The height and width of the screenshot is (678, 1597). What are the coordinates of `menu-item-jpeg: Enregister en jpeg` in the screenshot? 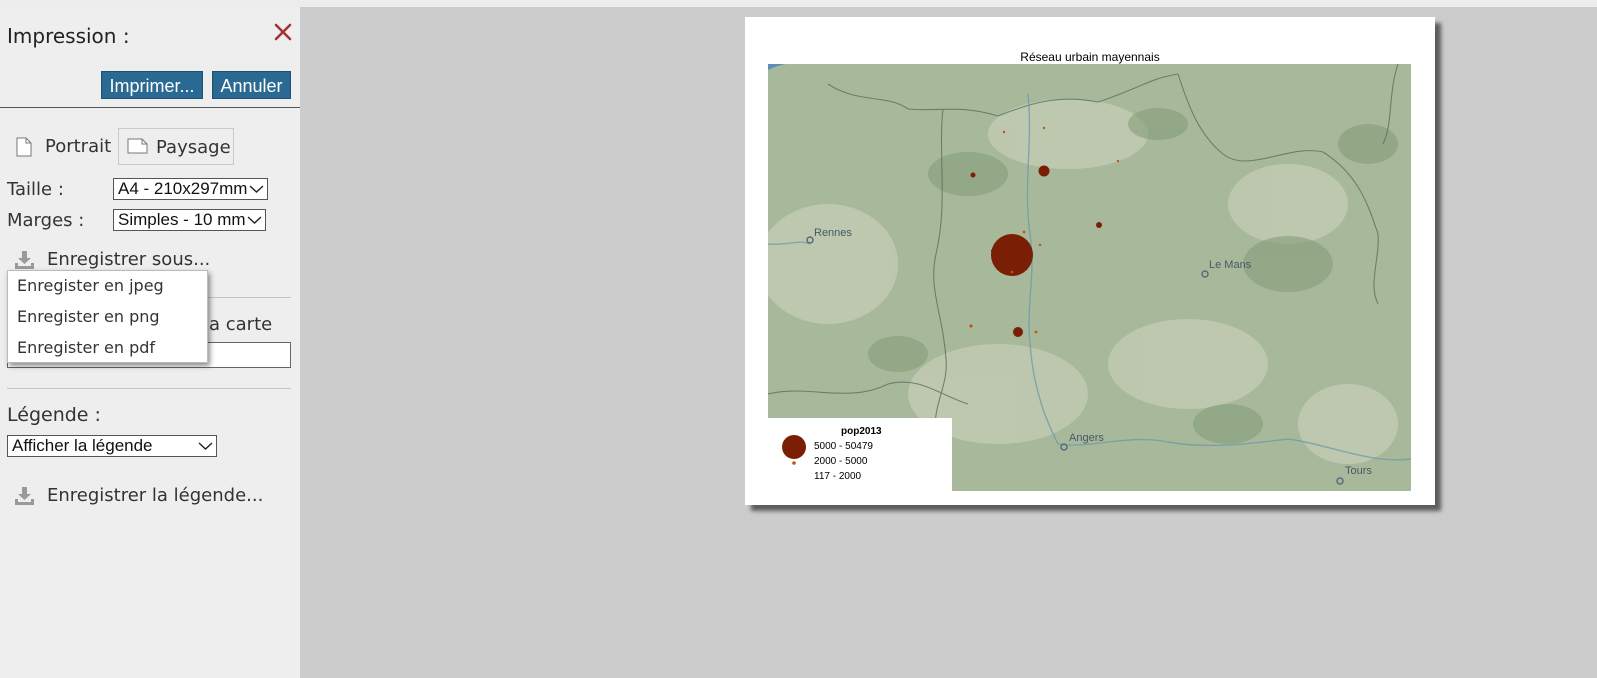 It's located at (90, 285).